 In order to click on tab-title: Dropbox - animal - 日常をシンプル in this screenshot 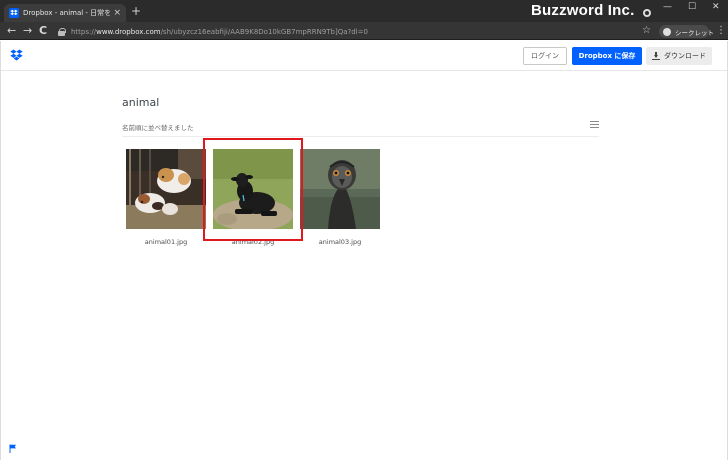, I will do `click(67, 13)`.